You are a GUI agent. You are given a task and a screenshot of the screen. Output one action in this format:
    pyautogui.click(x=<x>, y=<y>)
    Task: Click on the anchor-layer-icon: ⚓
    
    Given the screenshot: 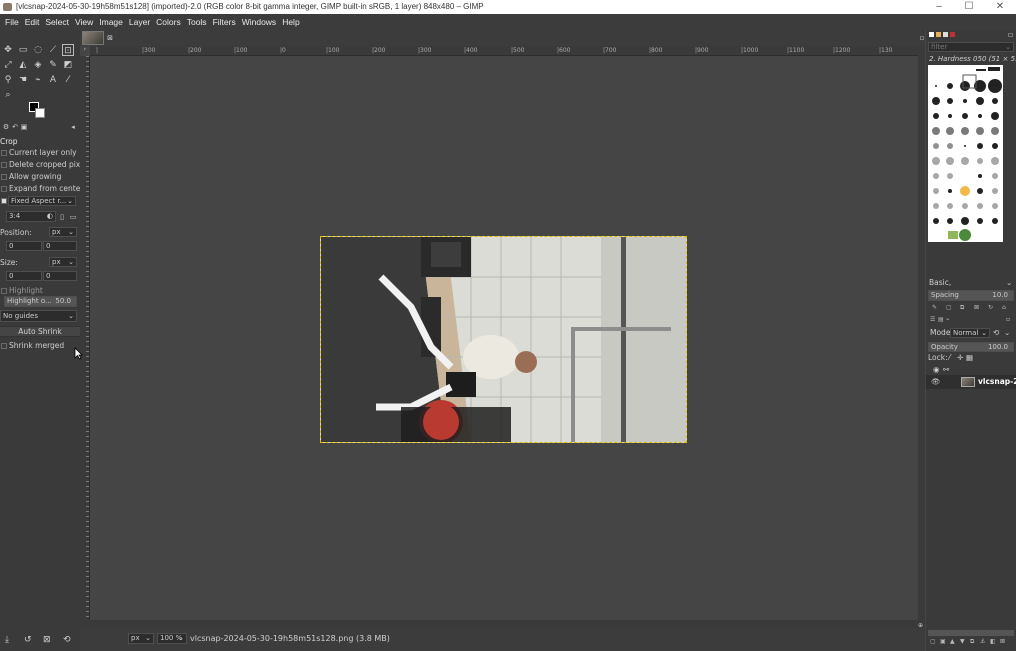 What is the action you would take?
    pyautogui.click(x=982, y=641)
    